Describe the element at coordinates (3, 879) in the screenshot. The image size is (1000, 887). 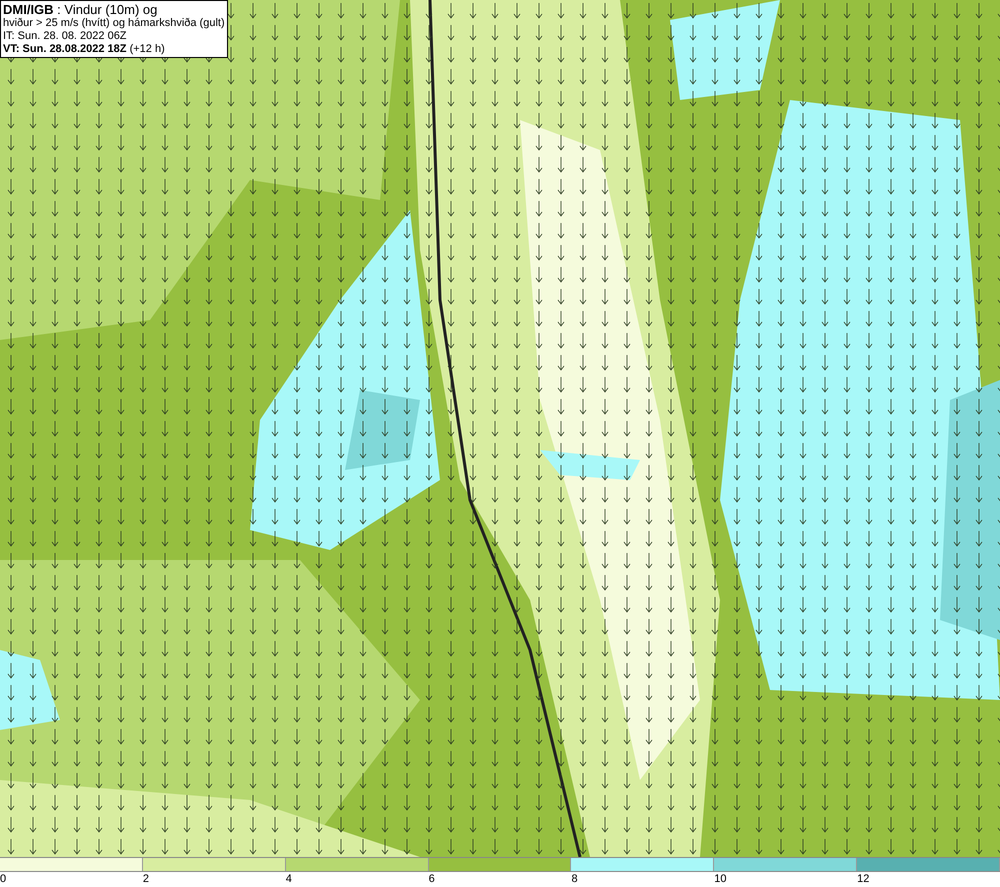
I see `legend-label: 0` at that location.